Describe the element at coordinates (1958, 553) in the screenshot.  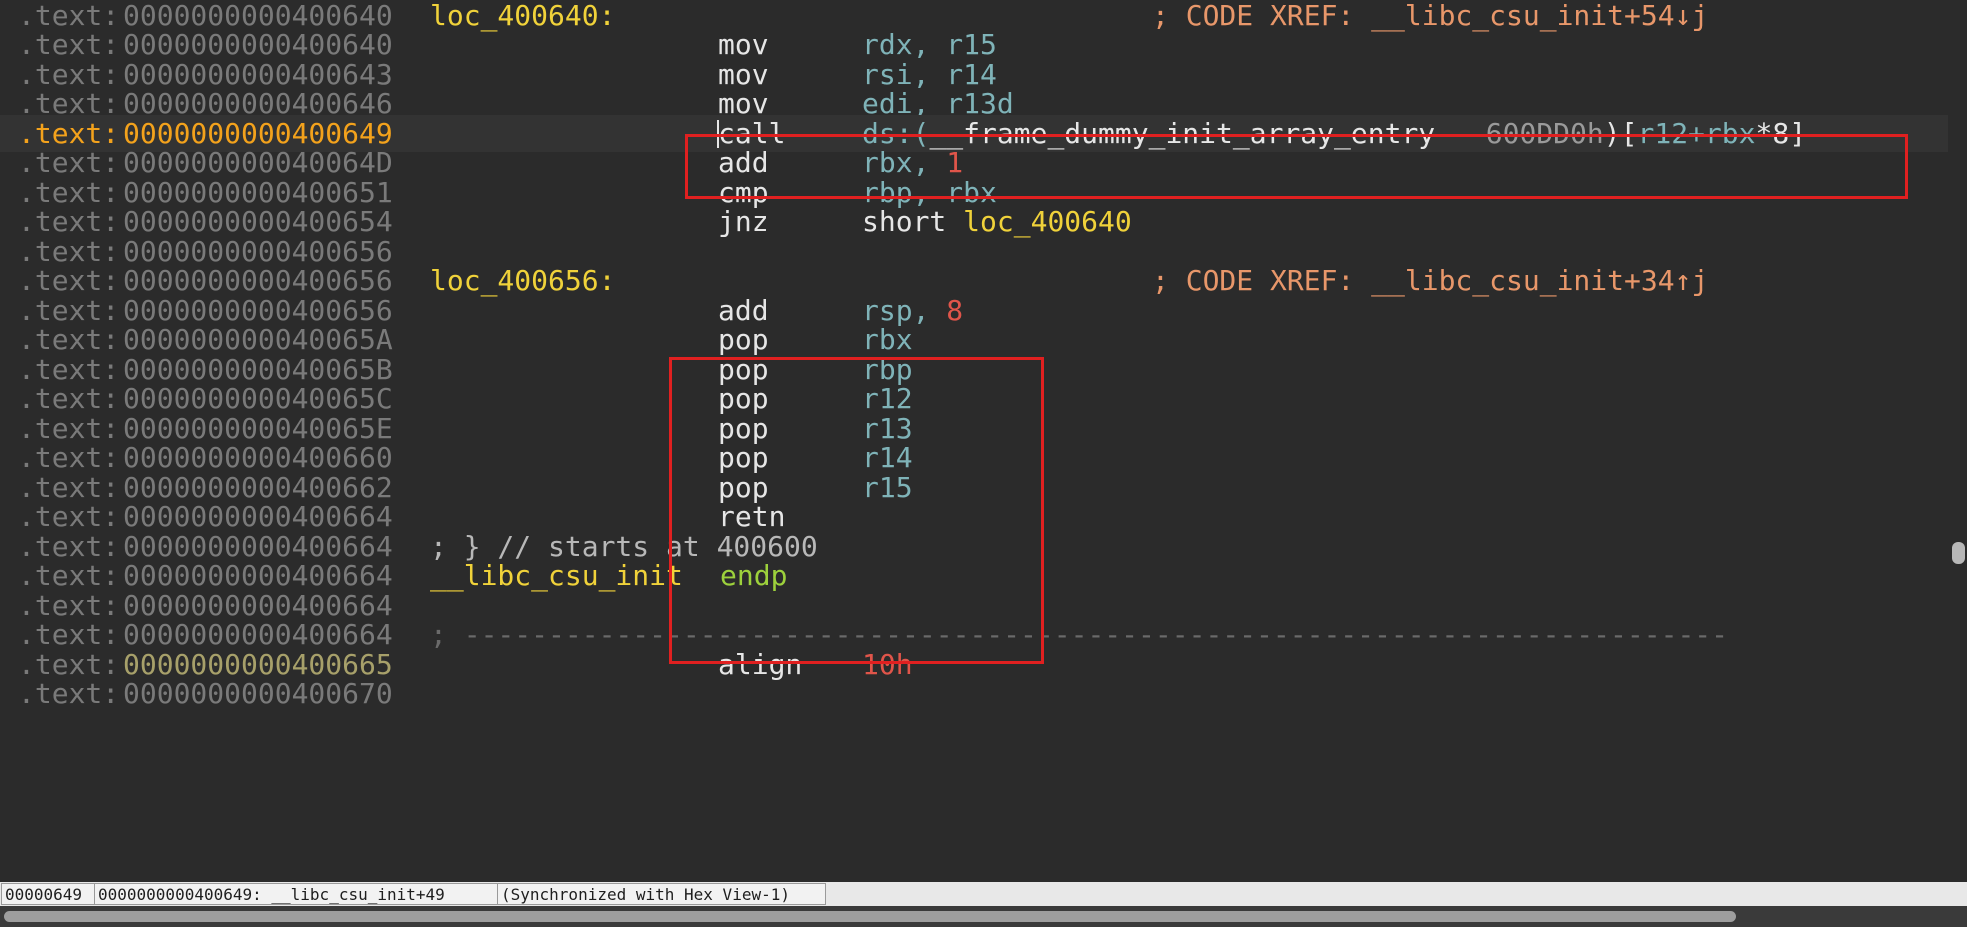
I see `vertical-scrollbar-thumb` at that location.